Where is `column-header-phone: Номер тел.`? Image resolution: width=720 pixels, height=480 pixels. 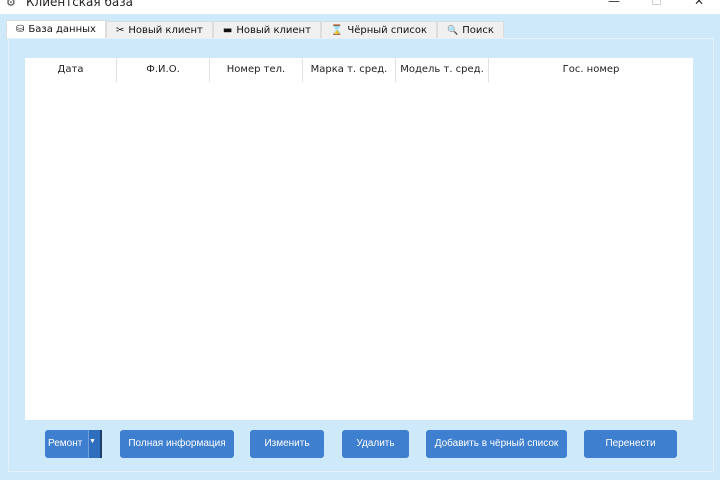 column-header-phone: Номер тел. is located at coordinates (256, 70).